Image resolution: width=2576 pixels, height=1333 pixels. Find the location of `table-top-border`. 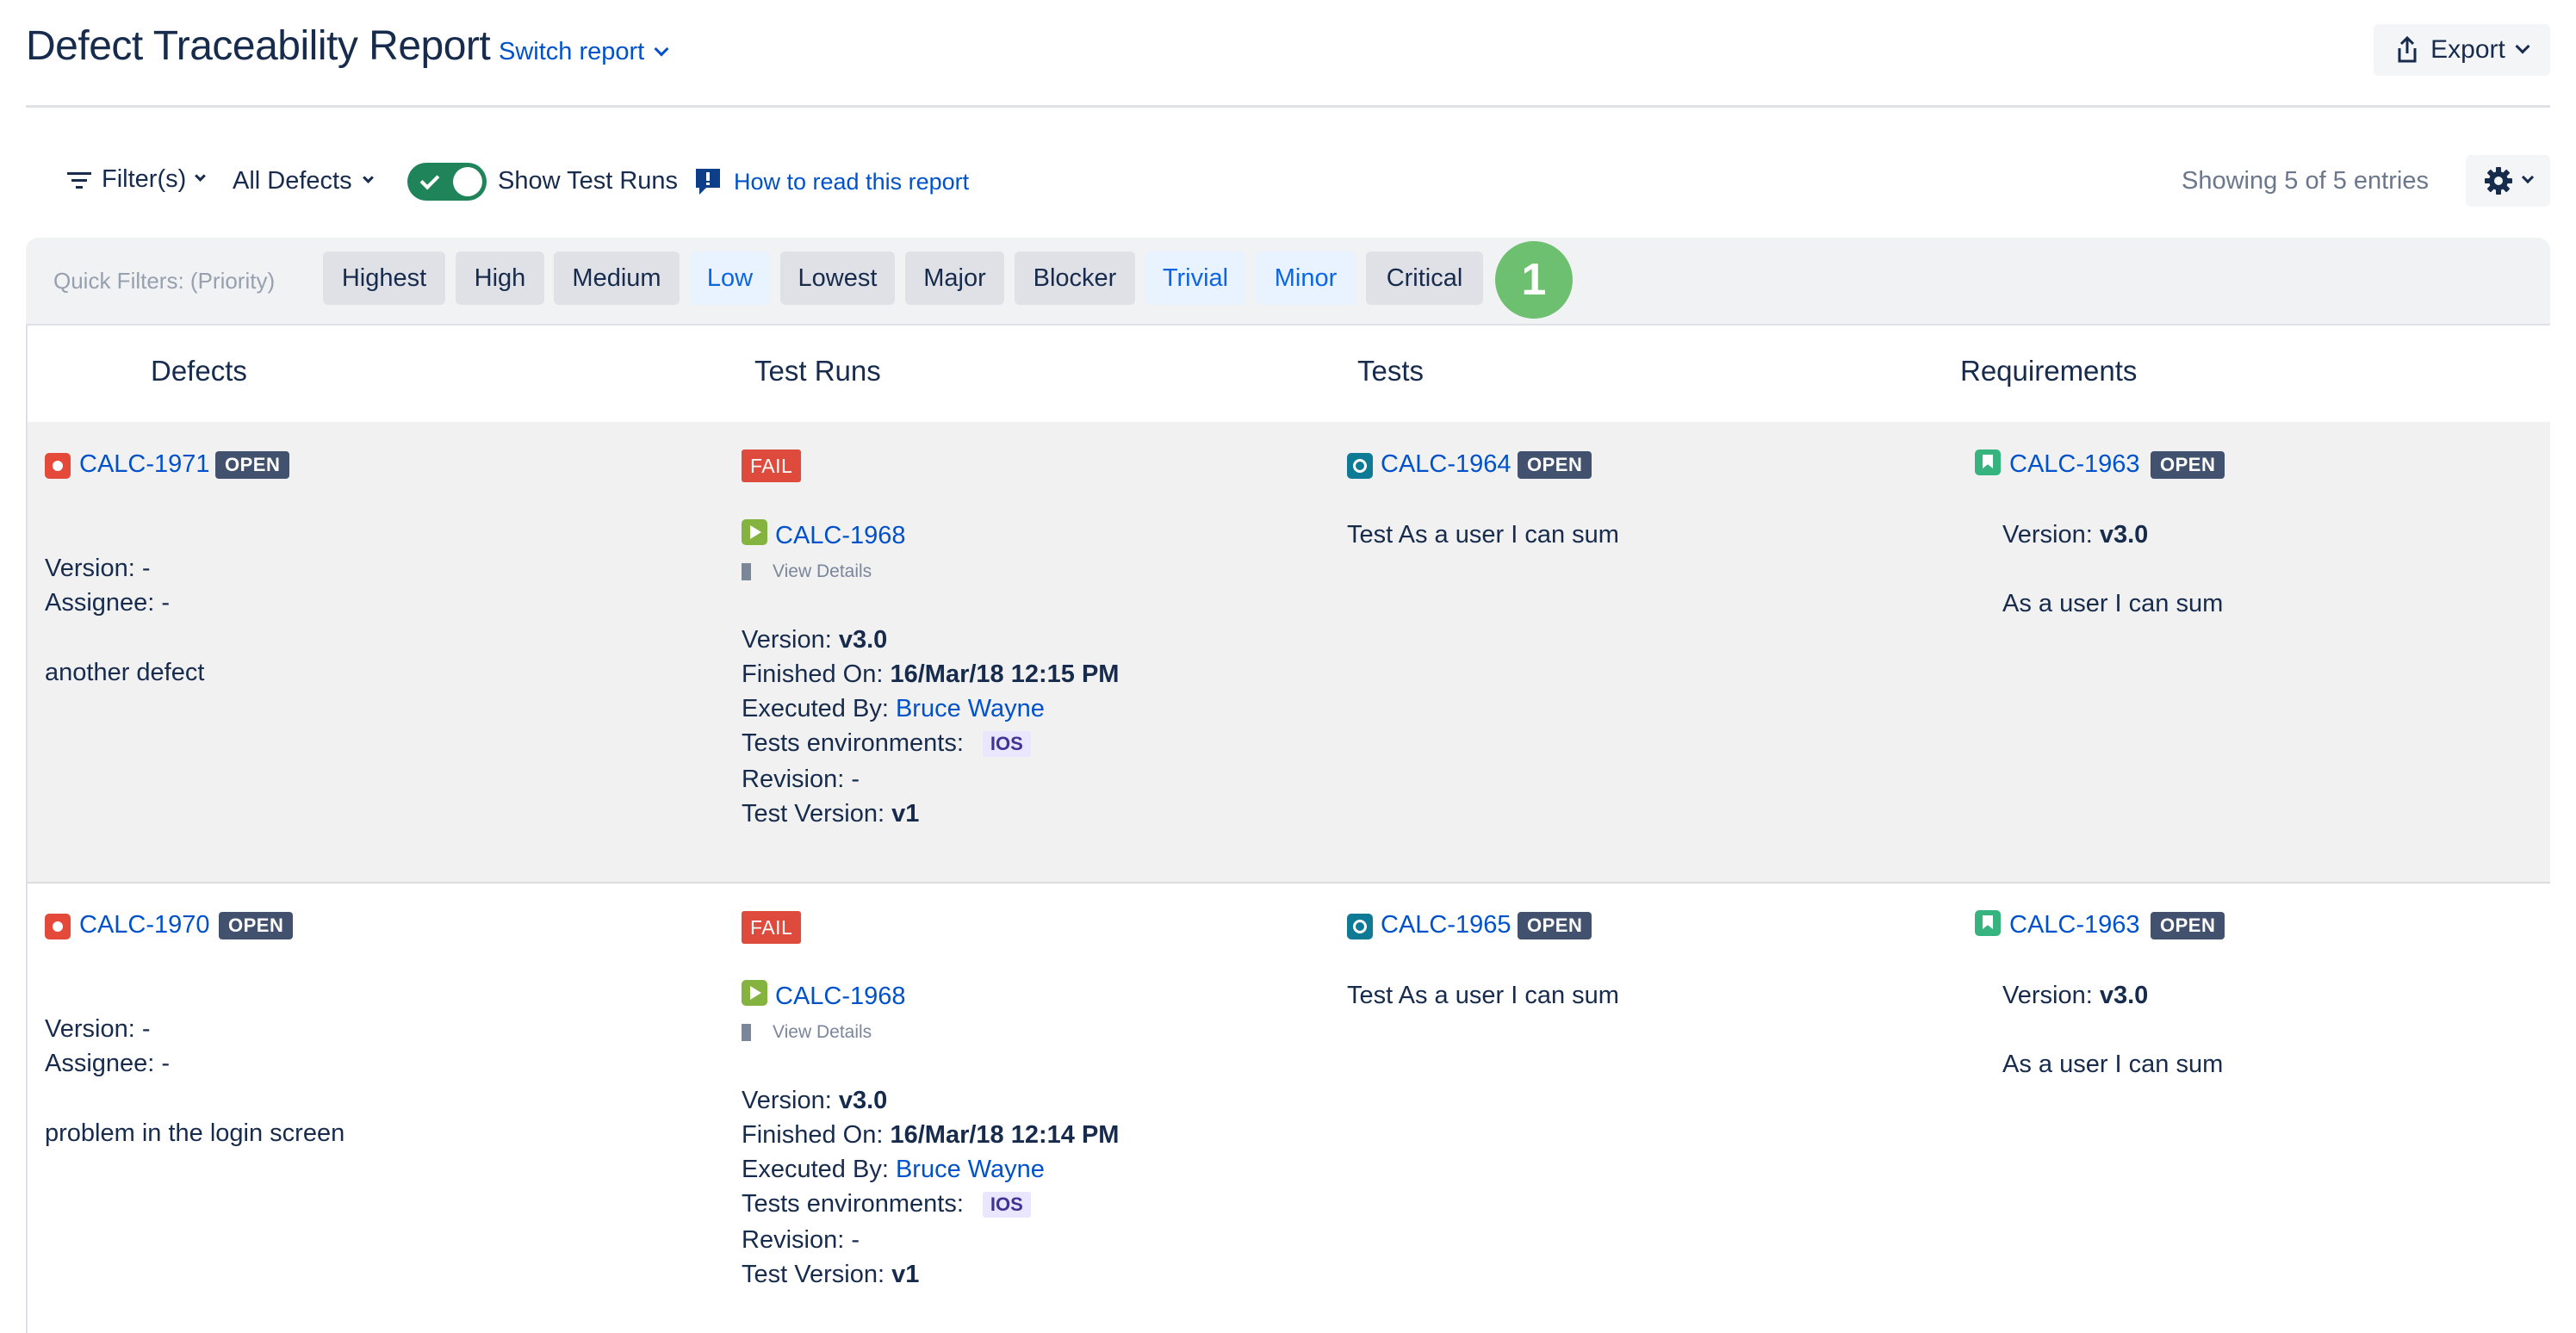

table-top-border is located at coordinates (1288, 325).